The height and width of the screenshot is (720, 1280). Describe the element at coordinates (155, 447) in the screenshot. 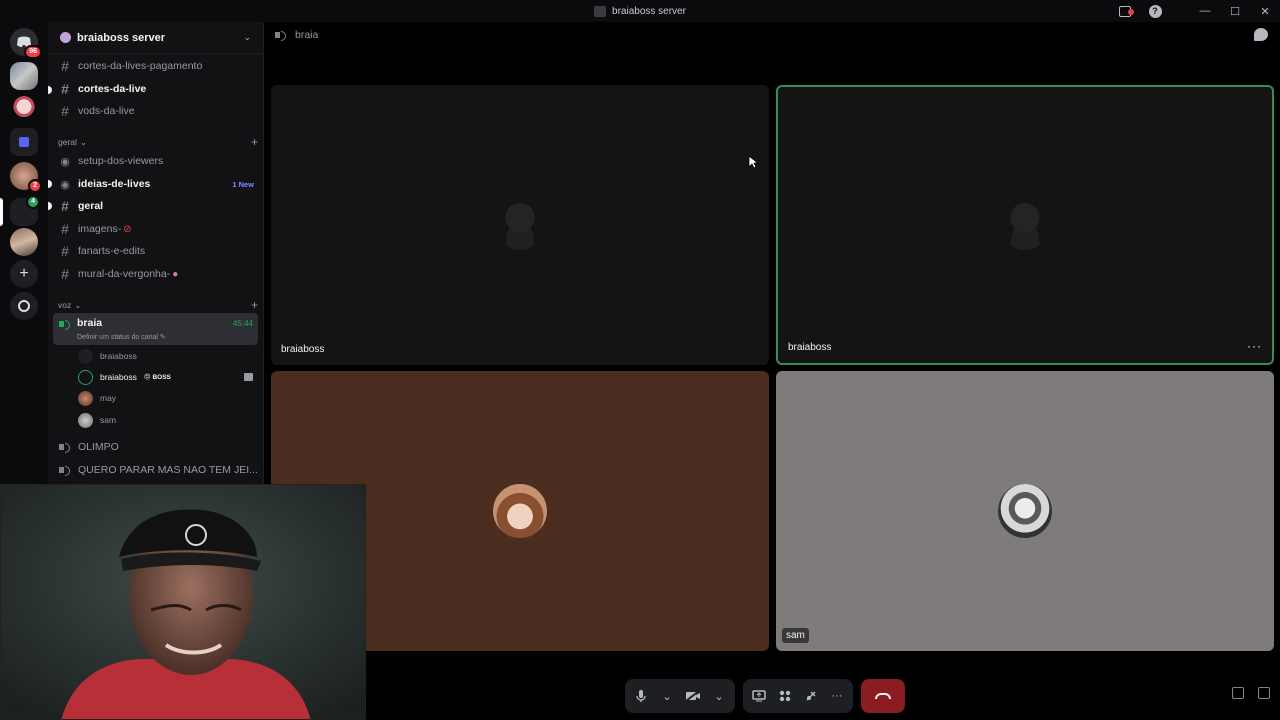

I see `voice-channel-olimpo: OLIMPO` at that location.